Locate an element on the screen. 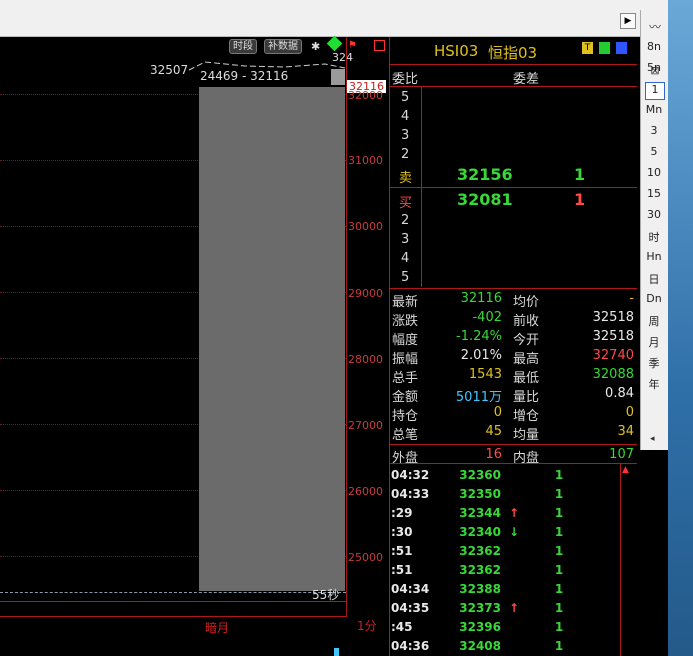 The width and height of the screenshot is (693, 656). bottom-period: 暗月 is located at coordinates (217, 627).